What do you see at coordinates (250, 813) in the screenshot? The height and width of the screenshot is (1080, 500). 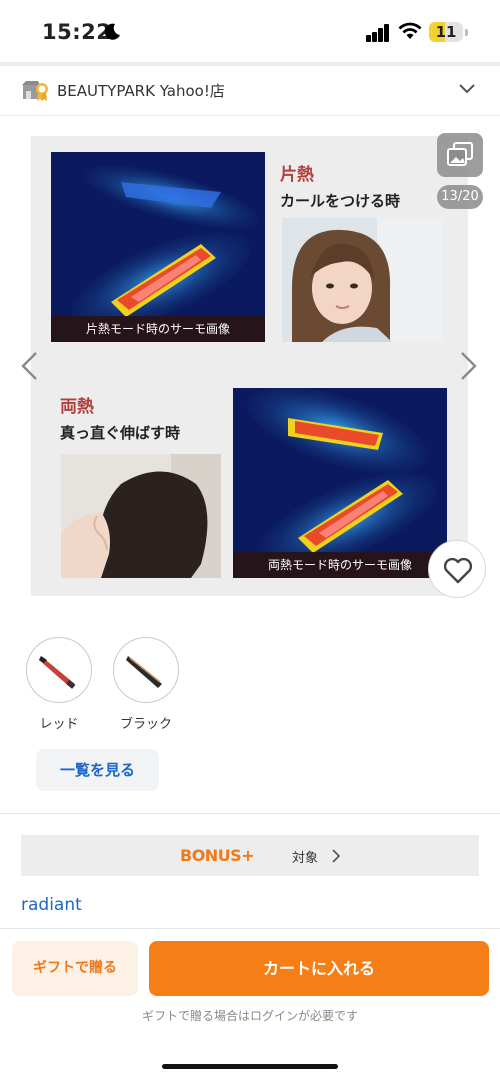 I see `section-divider` at bounding box center [250, 813].